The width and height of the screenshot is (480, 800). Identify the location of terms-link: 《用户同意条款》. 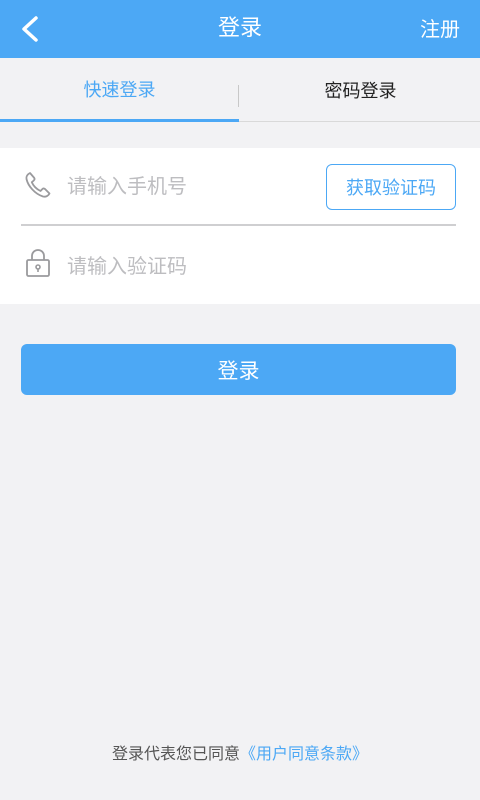
(304, 753).